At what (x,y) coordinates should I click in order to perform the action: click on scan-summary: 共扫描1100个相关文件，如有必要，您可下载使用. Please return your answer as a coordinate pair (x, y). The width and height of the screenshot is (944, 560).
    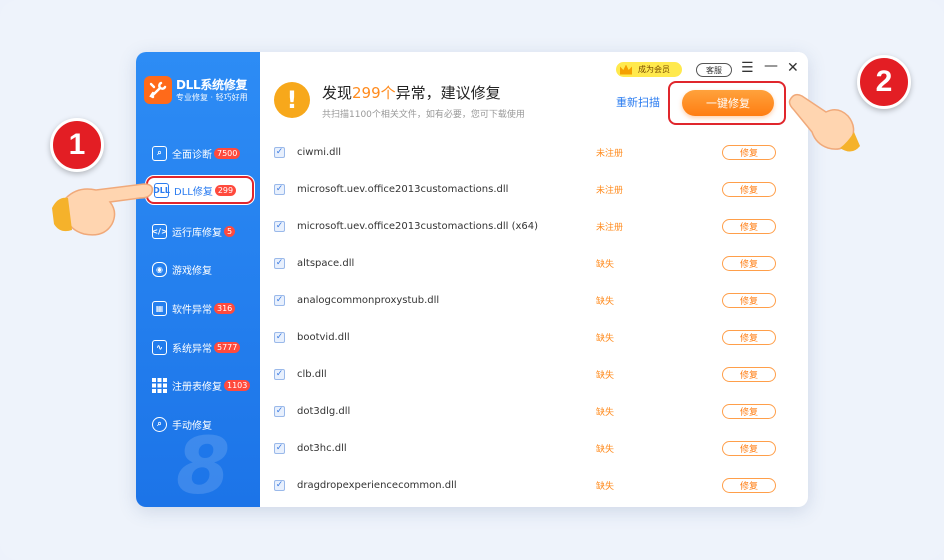
    Looking at the image, I should click on (423, 115).